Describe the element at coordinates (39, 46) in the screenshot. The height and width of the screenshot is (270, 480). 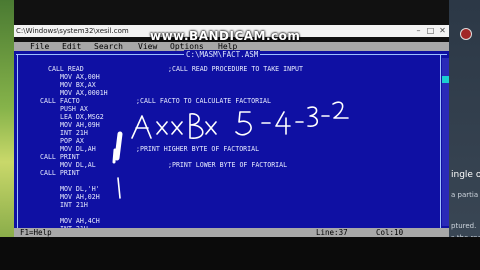
I see `menu-file: File` at that location.